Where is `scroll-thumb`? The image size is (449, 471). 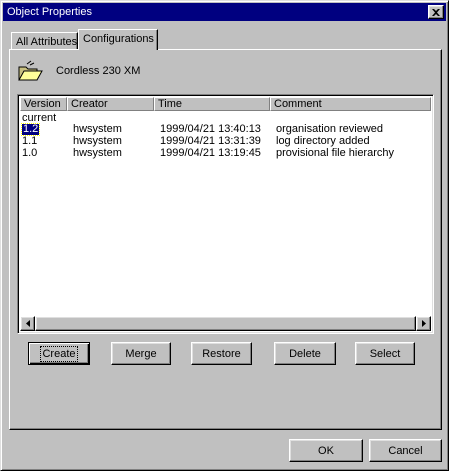 scroll-thumb is located at coordinates (225, 323).